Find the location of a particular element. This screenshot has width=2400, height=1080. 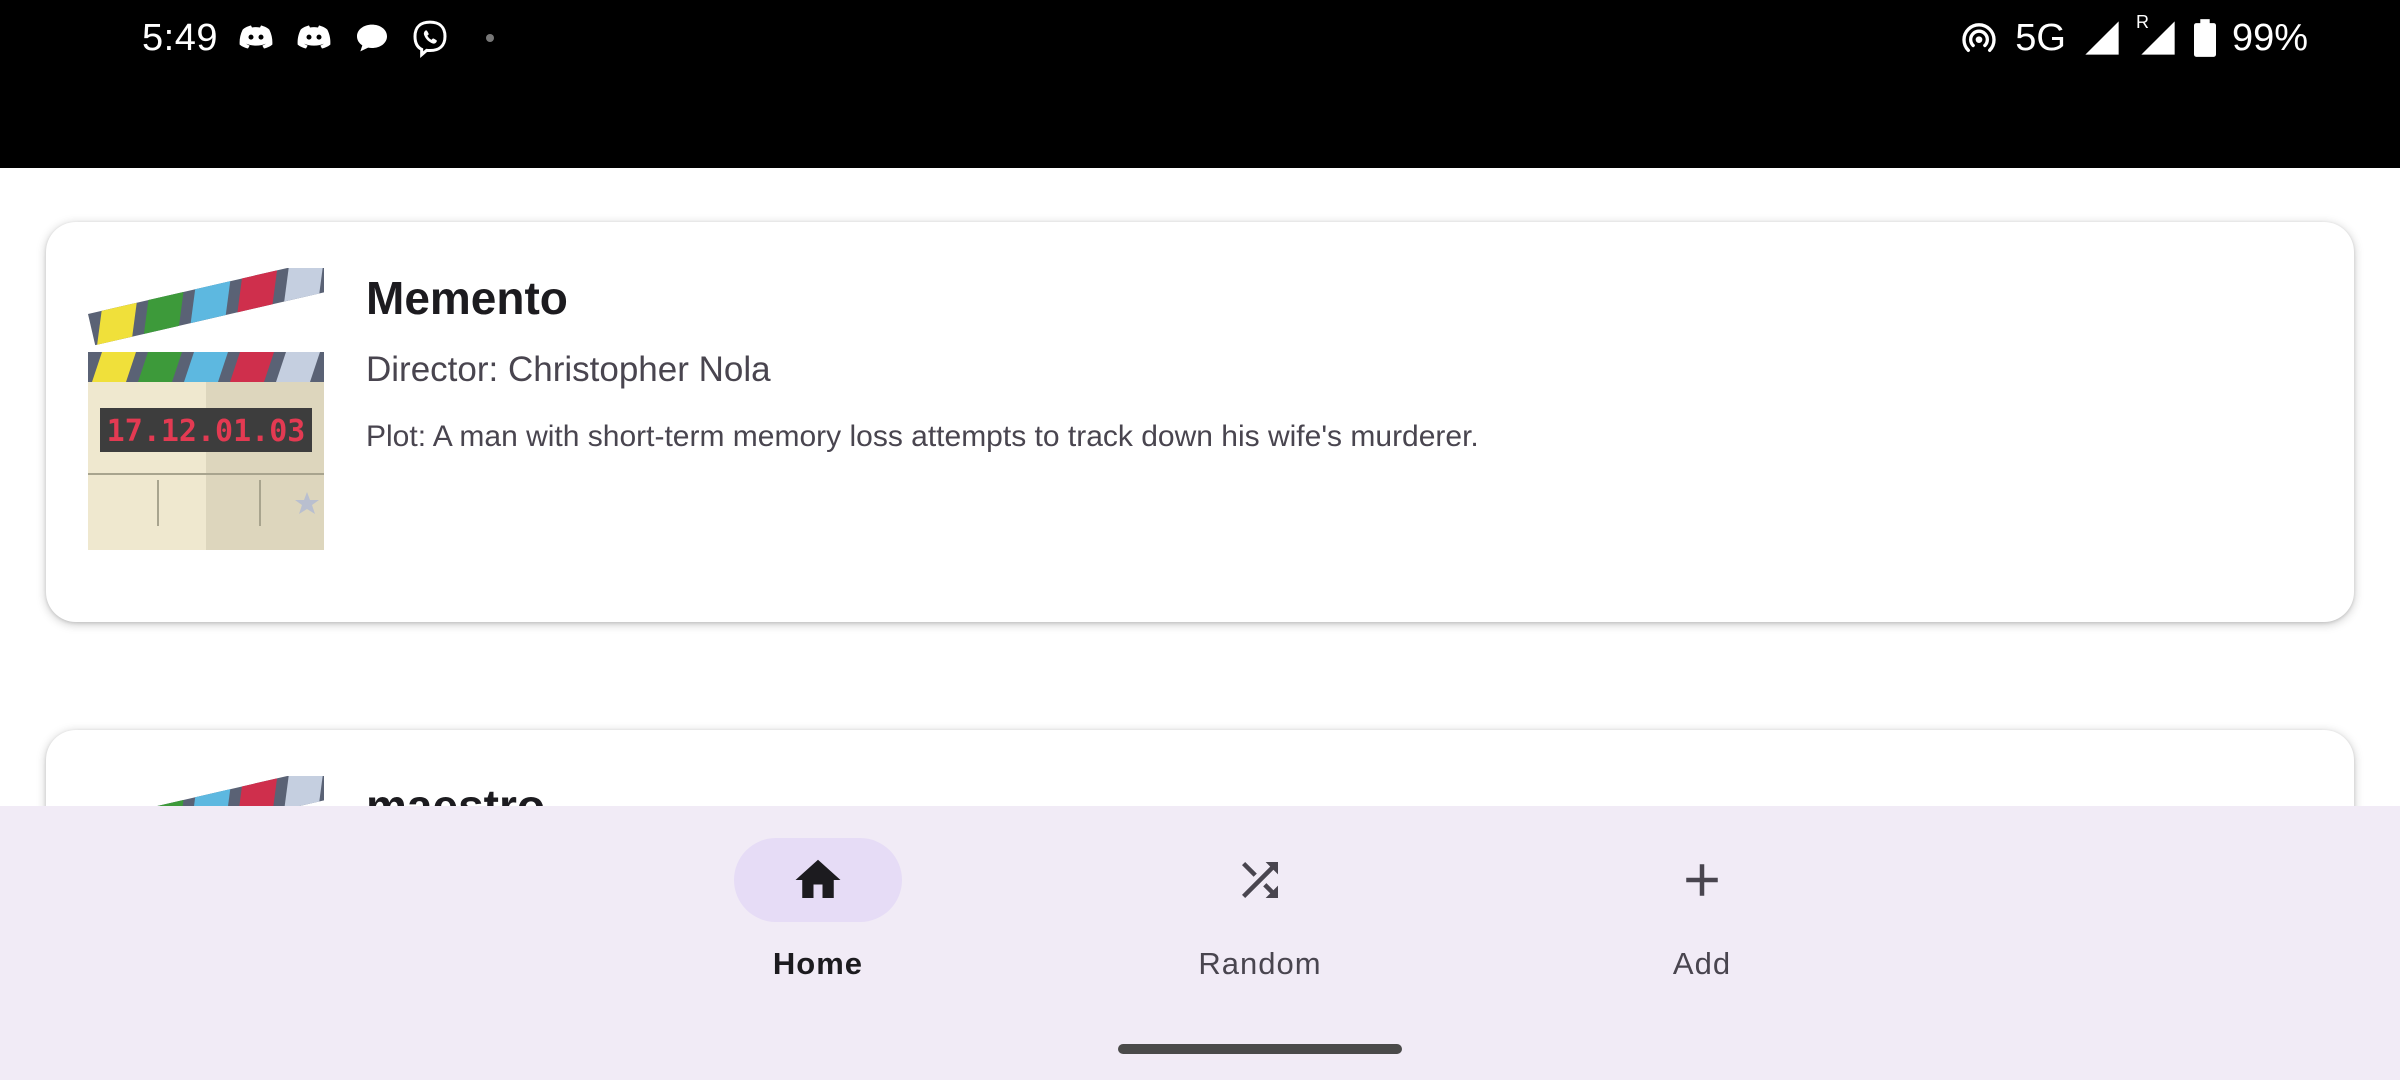

status-left: 5:49 is located at coordinates (318, 38).